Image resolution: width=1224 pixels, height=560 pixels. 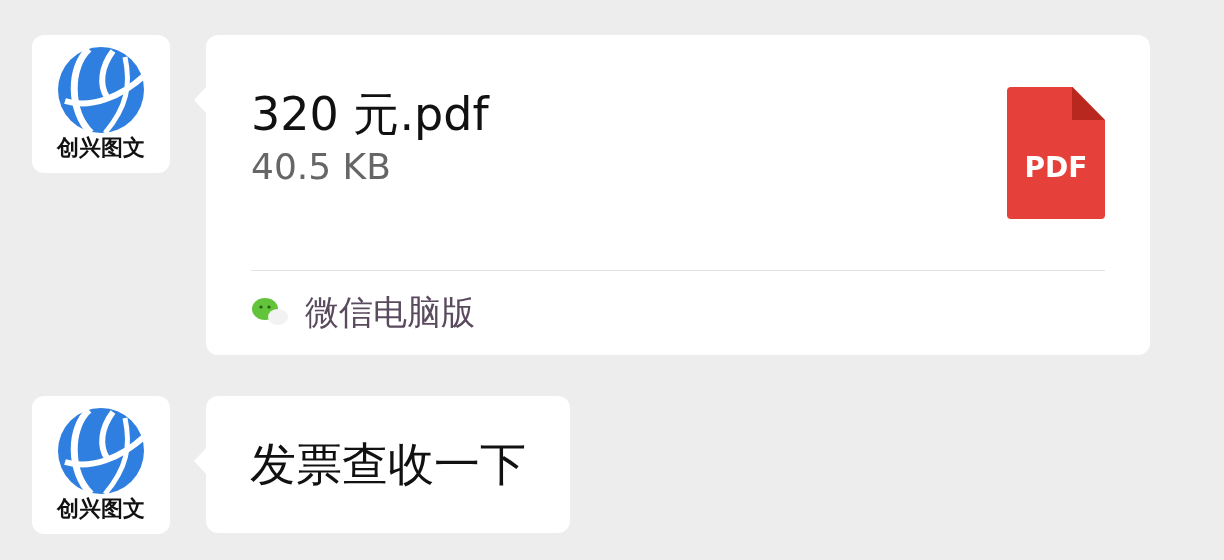 I want to click on pdf-file-icon: PDF, so click(x=1056, y=153).